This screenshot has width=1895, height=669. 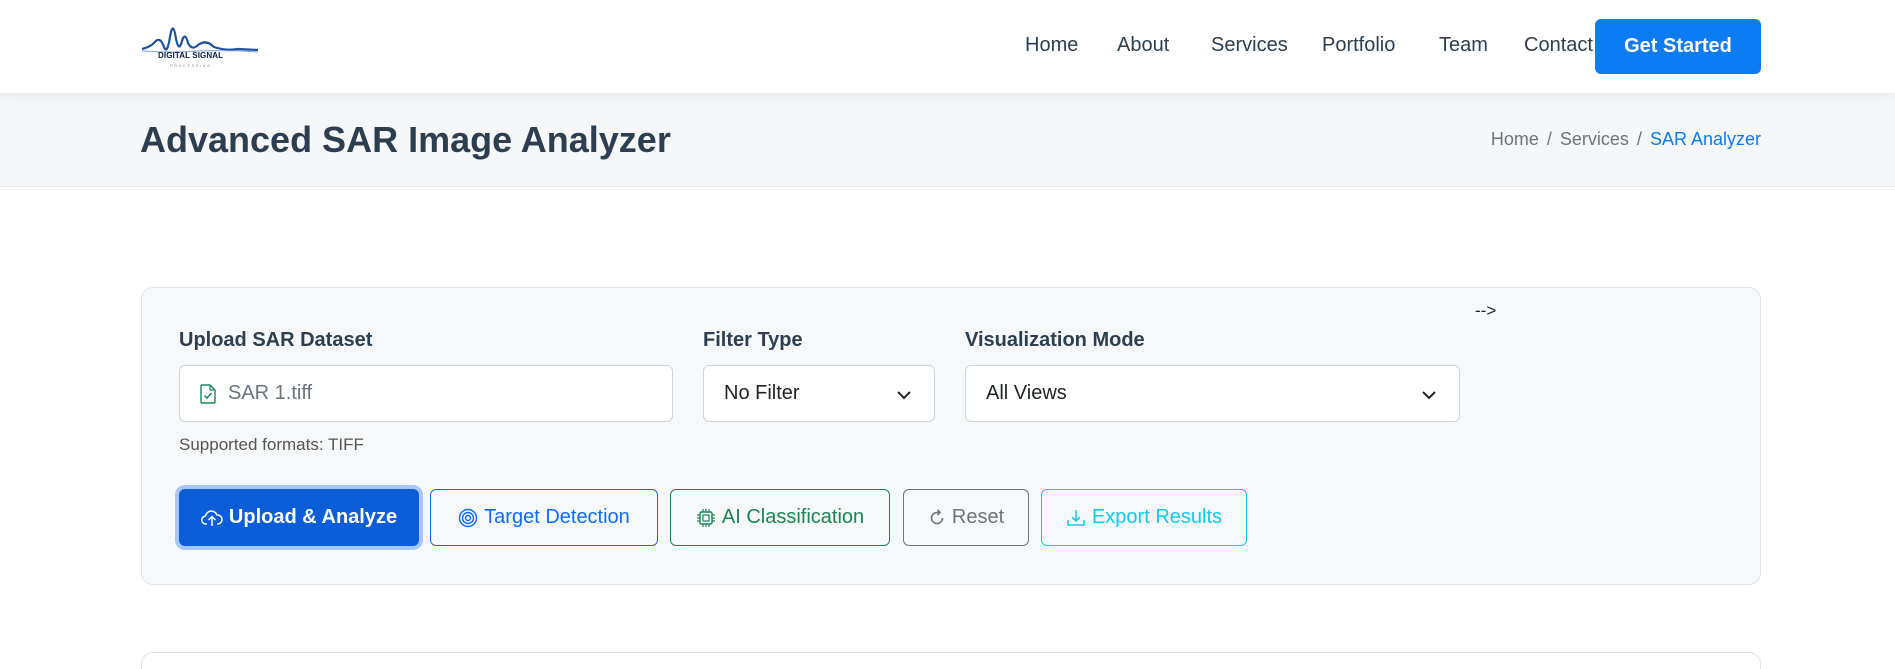 I want to click on breadcrumb: Home / Services / SAR Analyzer, so click(x=1626, y=139).